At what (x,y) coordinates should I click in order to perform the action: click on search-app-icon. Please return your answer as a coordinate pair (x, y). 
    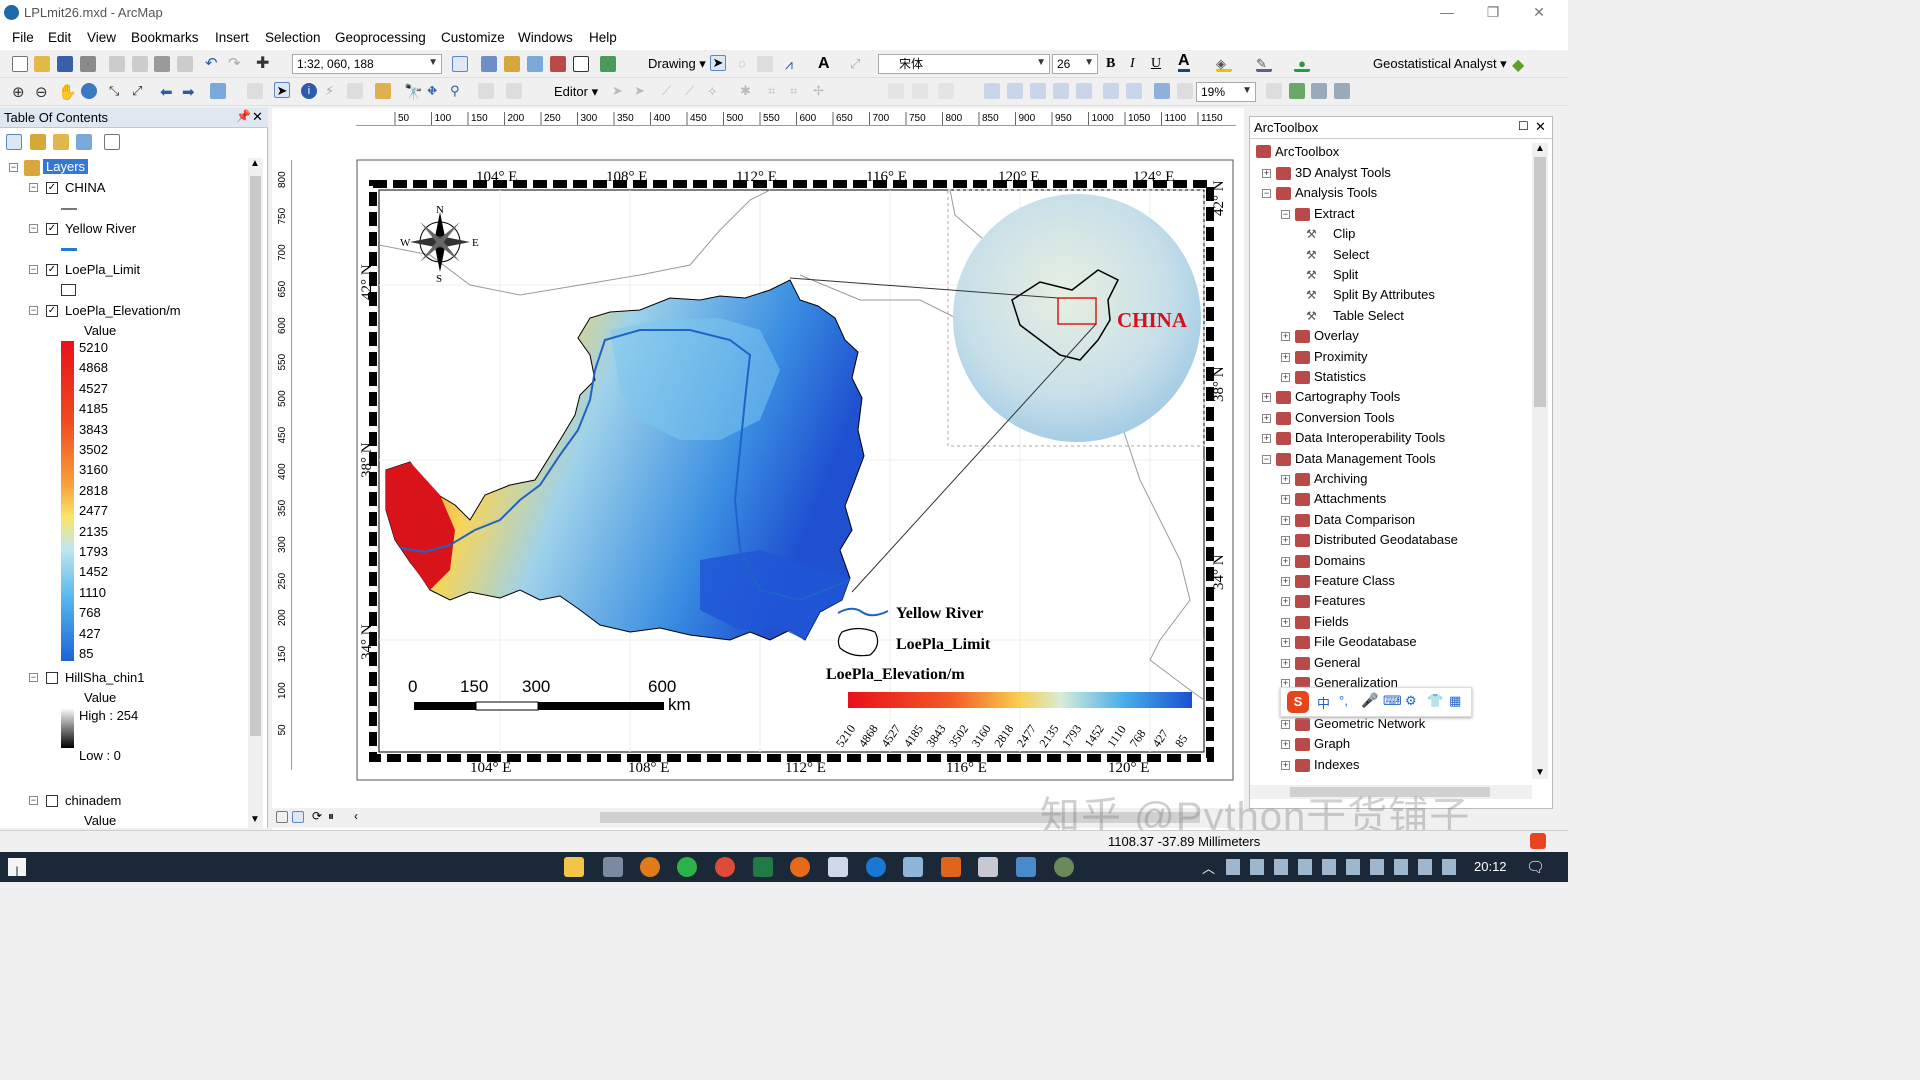
    Looking at the image, I should click on (650, 867).